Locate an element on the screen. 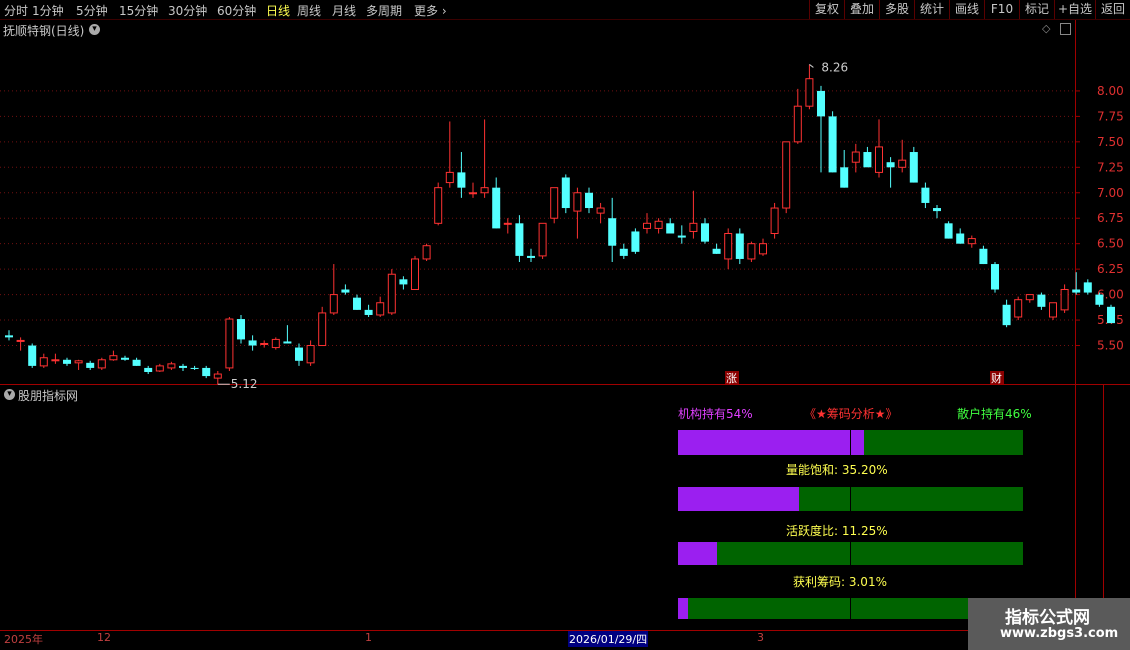 This screenshot has width=1130, height=650. diamond-icon: ◇ is located at coordinates (1046, 28).